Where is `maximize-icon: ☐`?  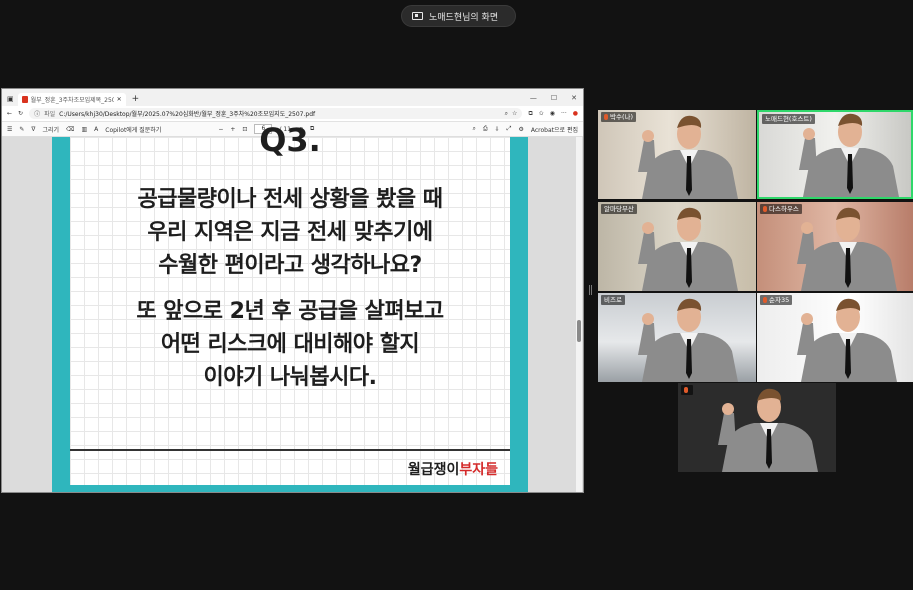
maximize-icon: ☐ is located at coordinates (554, 98).